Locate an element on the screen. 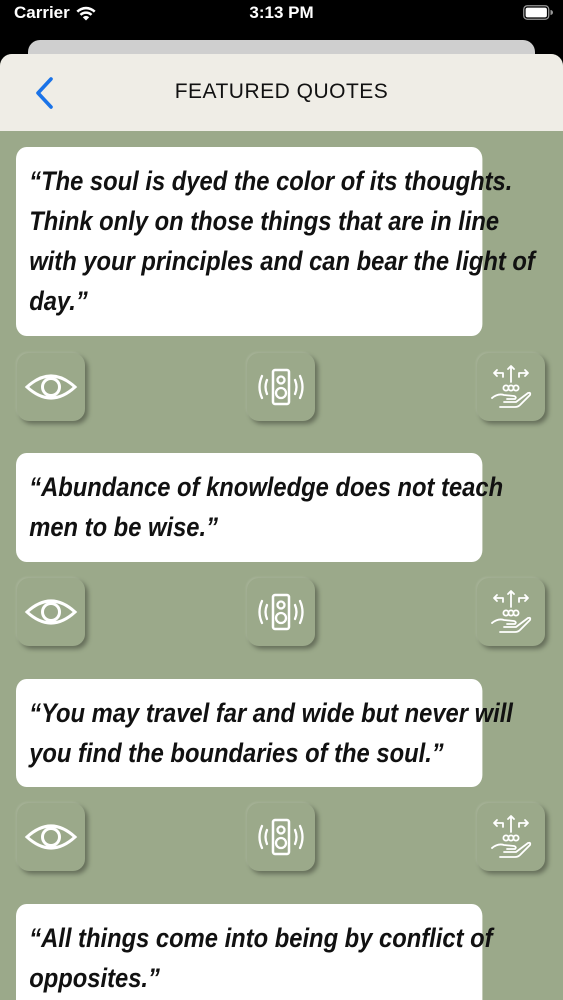 This screenshot has height=1000, width=563. page-title: FEATURED QUOTES is located at coordinates (281, 91).